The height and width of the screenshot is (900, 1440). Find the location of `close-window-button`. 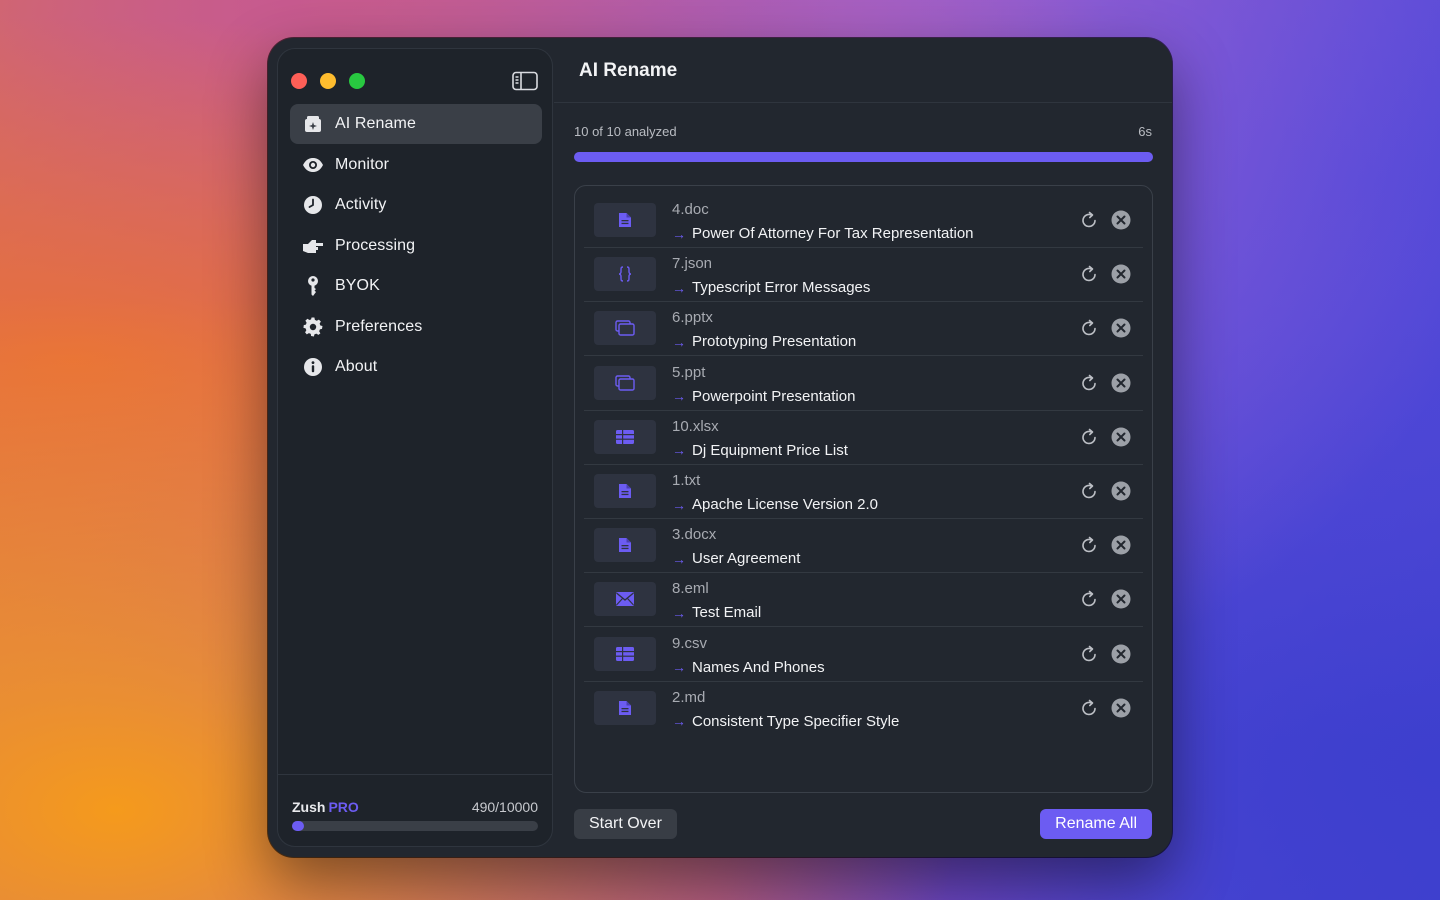

close-window-button is located at coordinates (299, 81).